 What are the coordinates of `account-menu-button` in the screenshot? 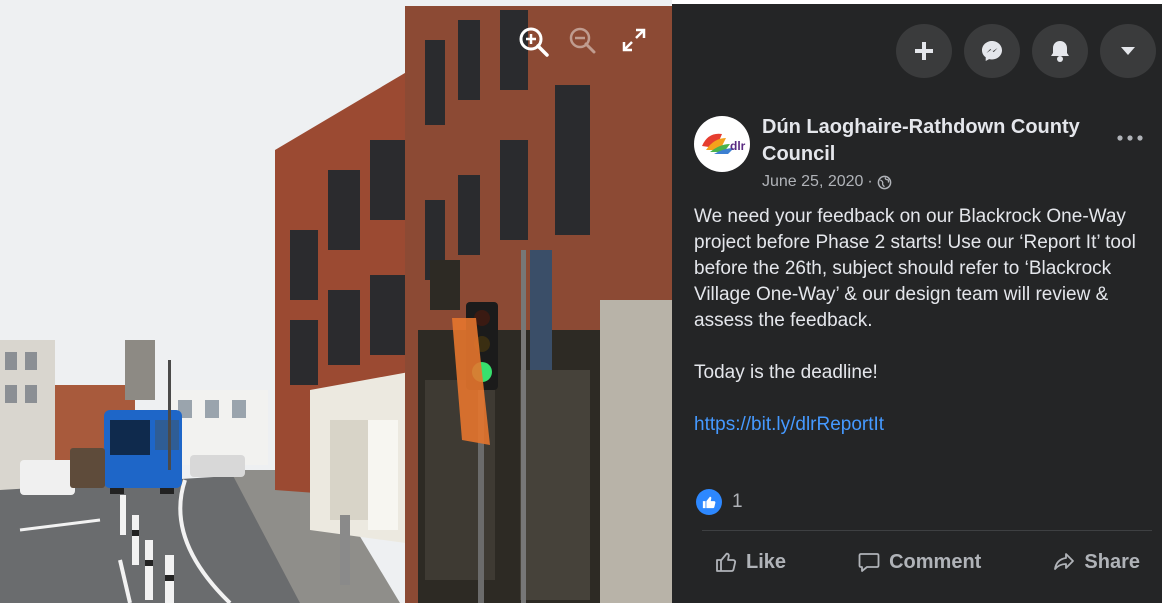 It's located at (1128, 51).